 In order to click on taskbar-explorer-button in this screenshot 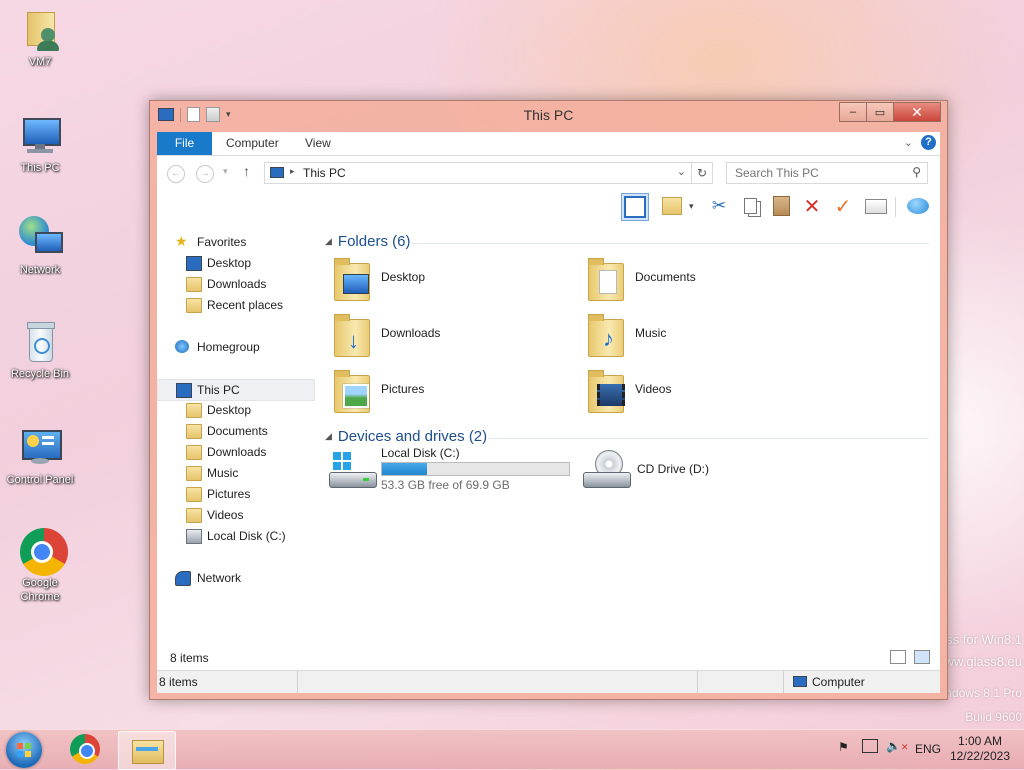, I will do `click(147, 750)`.